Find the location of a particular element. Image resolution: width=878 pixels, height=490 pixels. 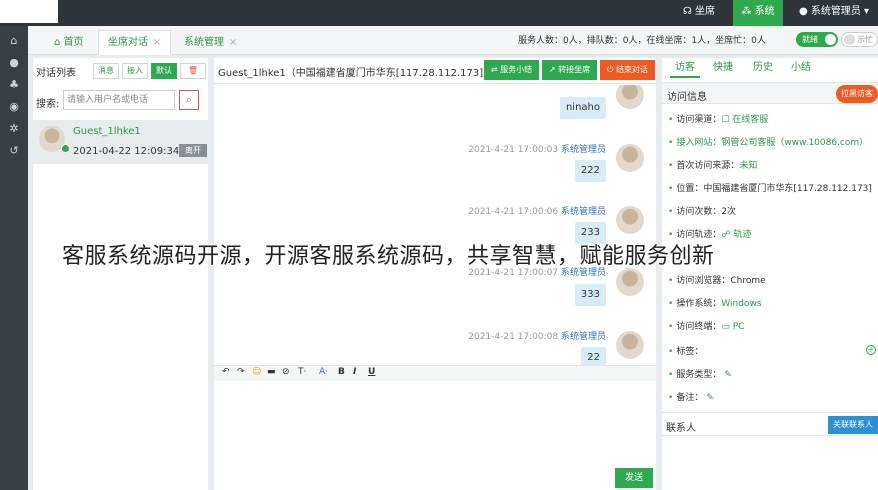

user-menu: ● 系统管理员 ▾ is located at coordinates (834, 13).